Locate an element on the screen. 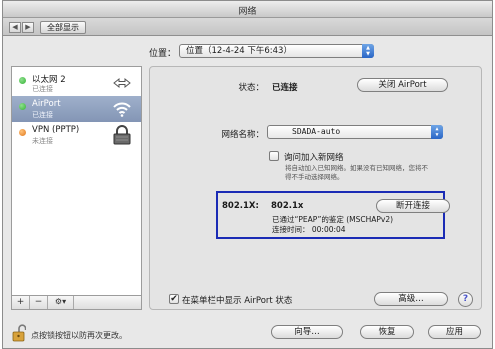  action-menu-button: ⚙▾ is located at coordinates (61, 302).